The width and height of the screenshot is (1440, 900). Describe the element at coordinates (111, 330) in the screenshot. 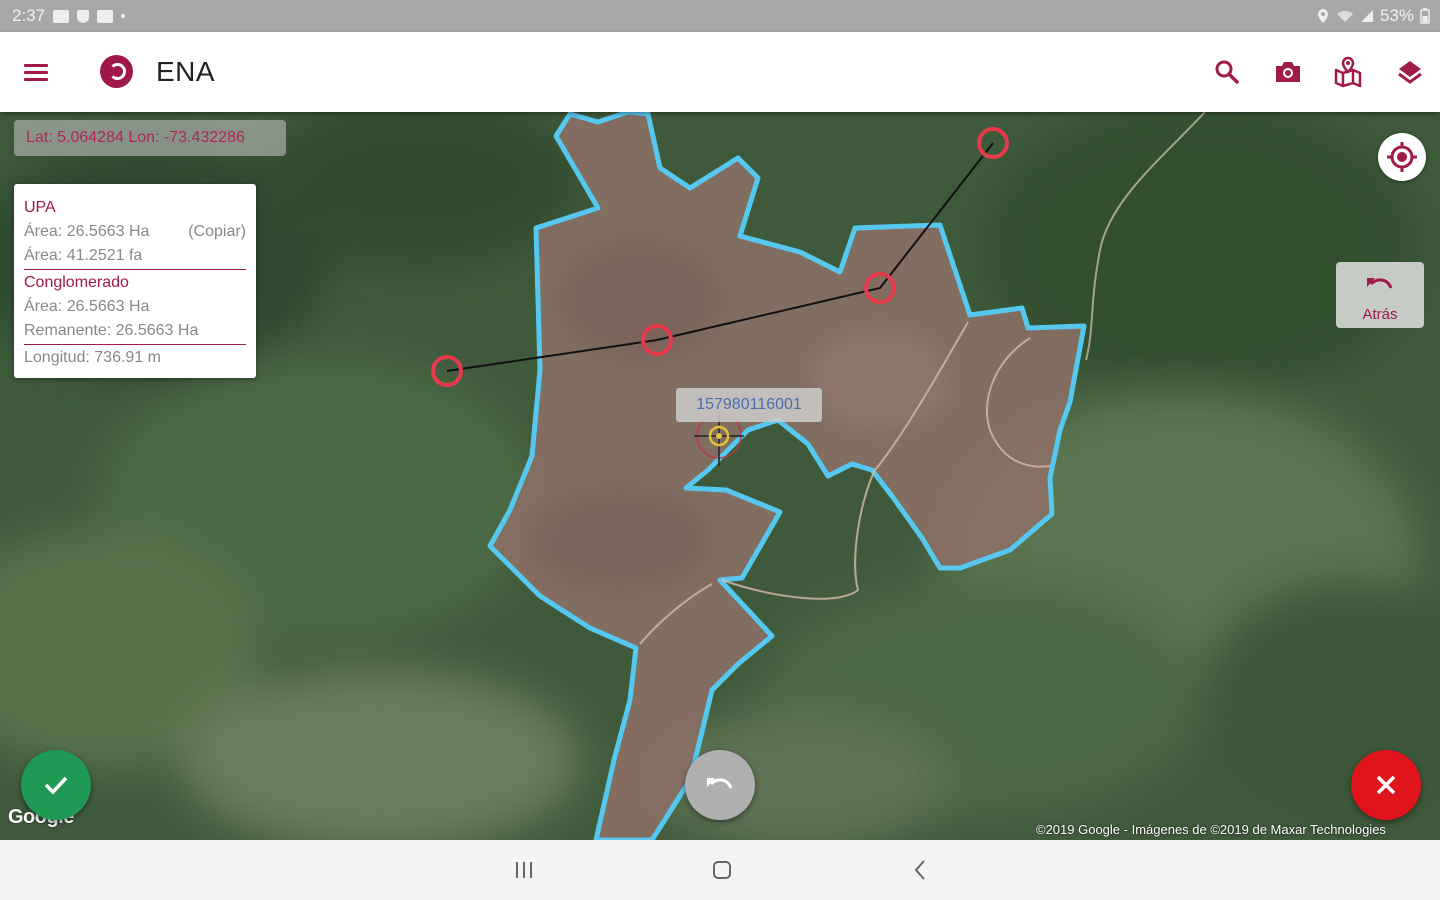

I see `remanente-area: Remanente: 26.5663 Ha` at that location.